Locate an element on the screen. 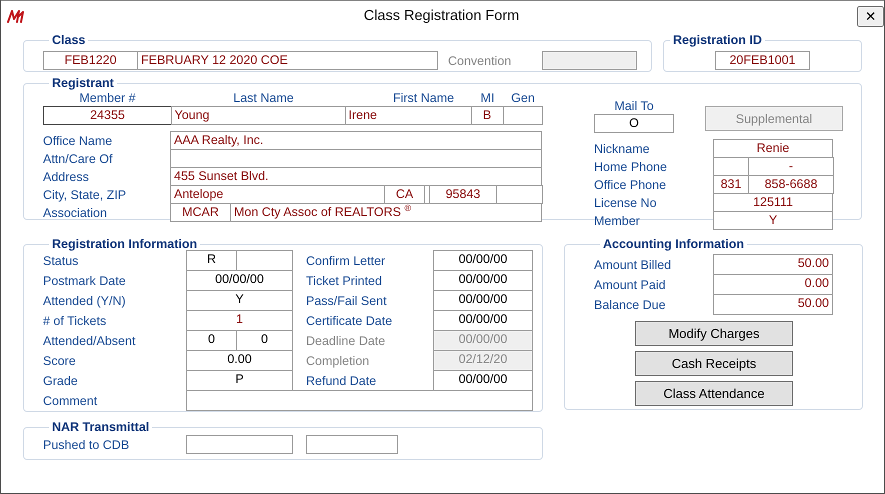 Image resolution: width=885 pixels, height=494 pixels. action-button: Class Attendance is located at coordinates (714, 393).